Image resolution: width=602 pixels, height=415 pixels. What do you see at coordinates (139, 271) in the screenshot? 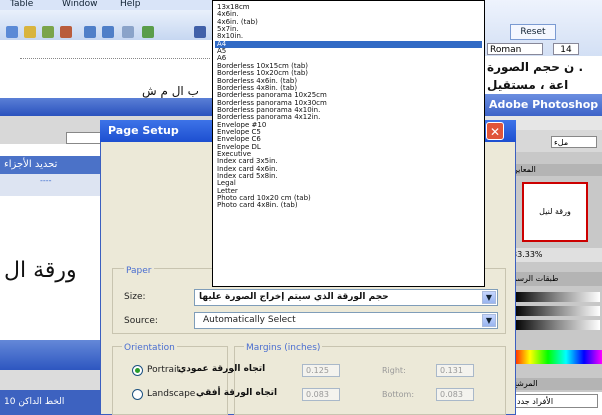
I see `paper-group-label: Paper` at bounding box center [139, 271].